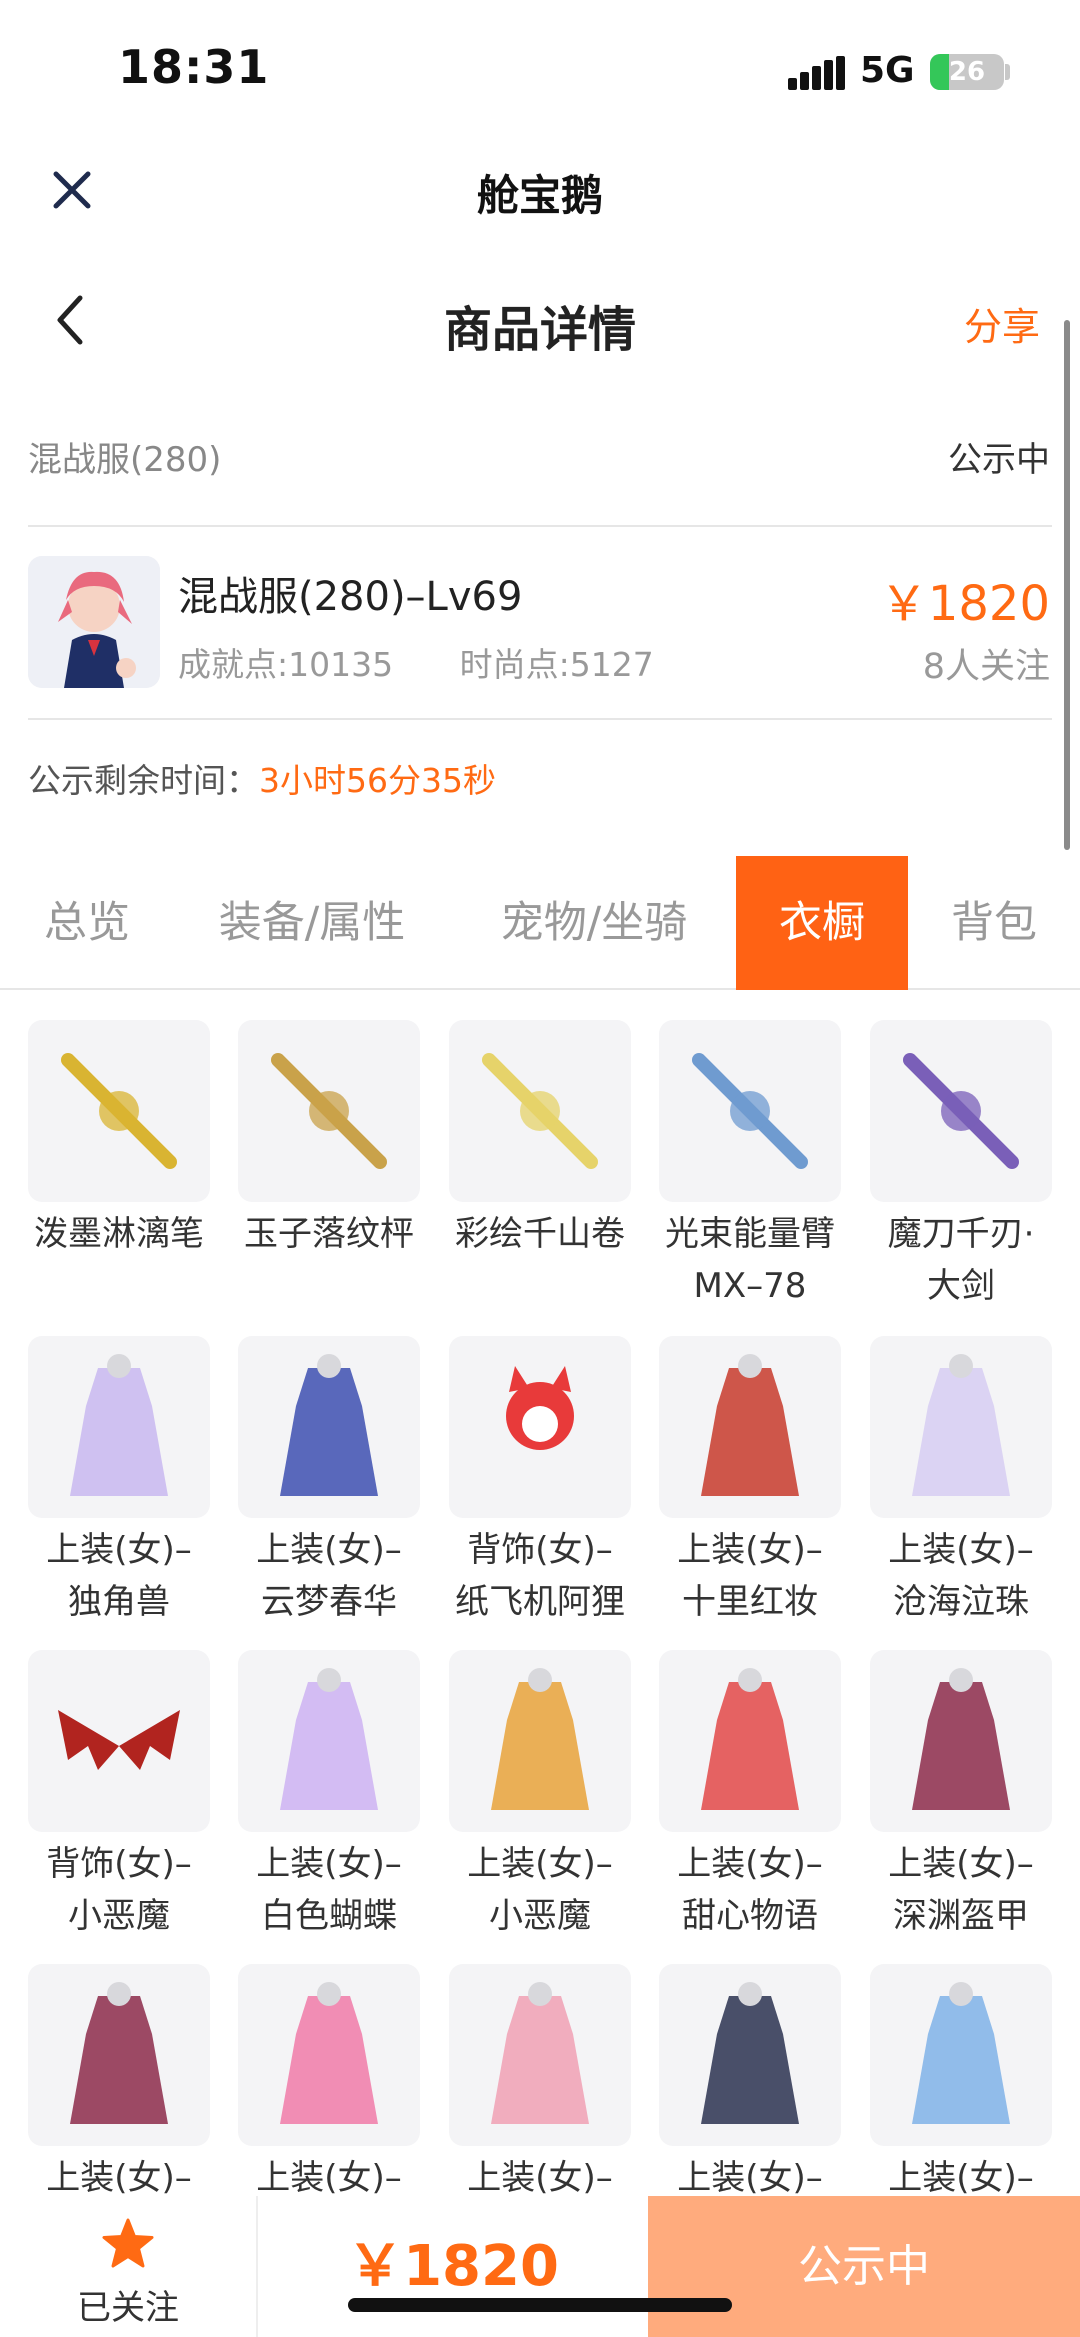 The image size is (1080, 2337). Describe the element at coordinates (329, 1427) in the screenshot. I see `blue-dress-icon` at that location.